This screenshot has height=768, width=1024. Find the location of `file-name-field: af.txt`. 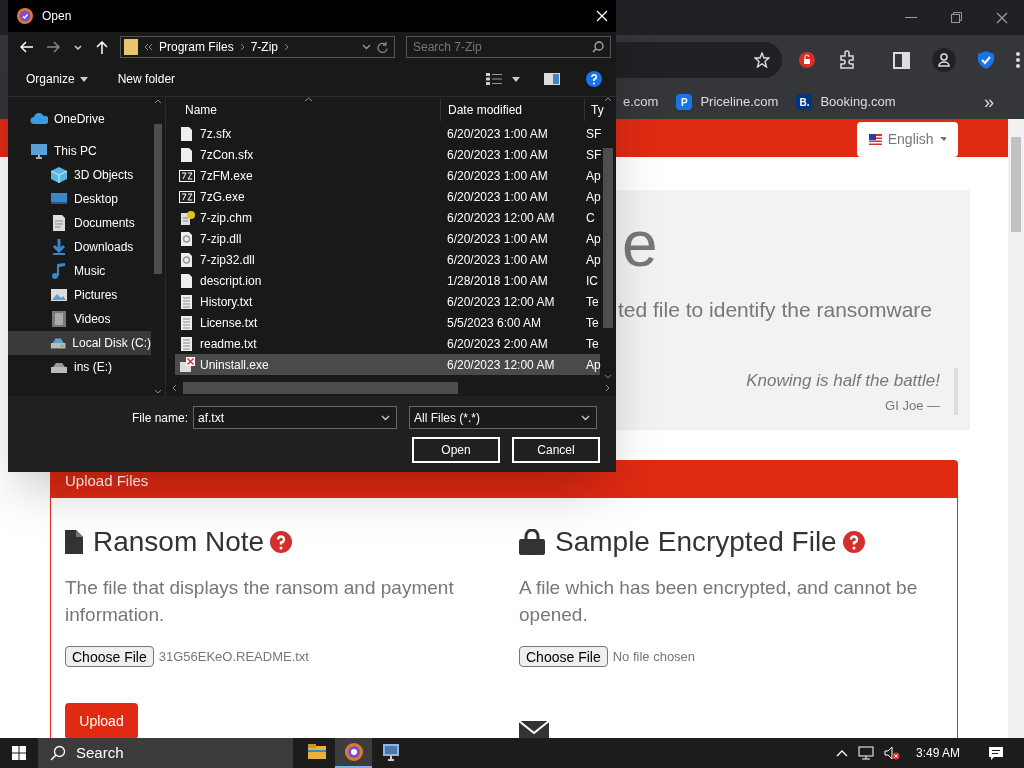

file-name-field: af.txt is located at coordinates (295, 417).